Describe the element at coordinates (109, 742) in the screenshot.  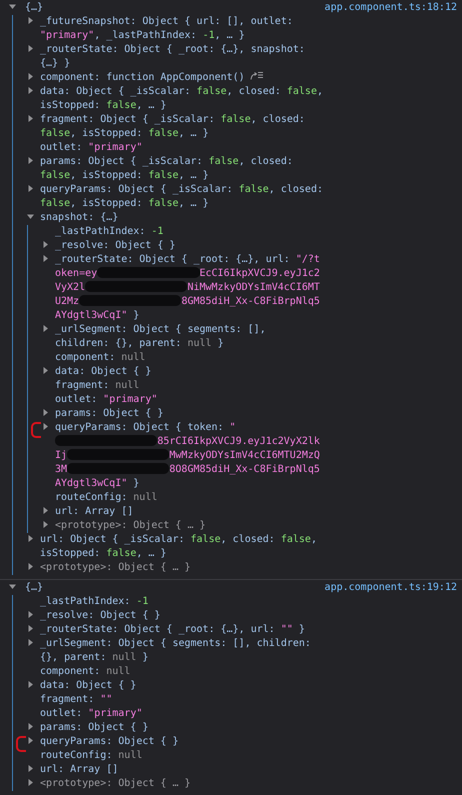
I see `property-text: queryParams: Object { }` at that location.